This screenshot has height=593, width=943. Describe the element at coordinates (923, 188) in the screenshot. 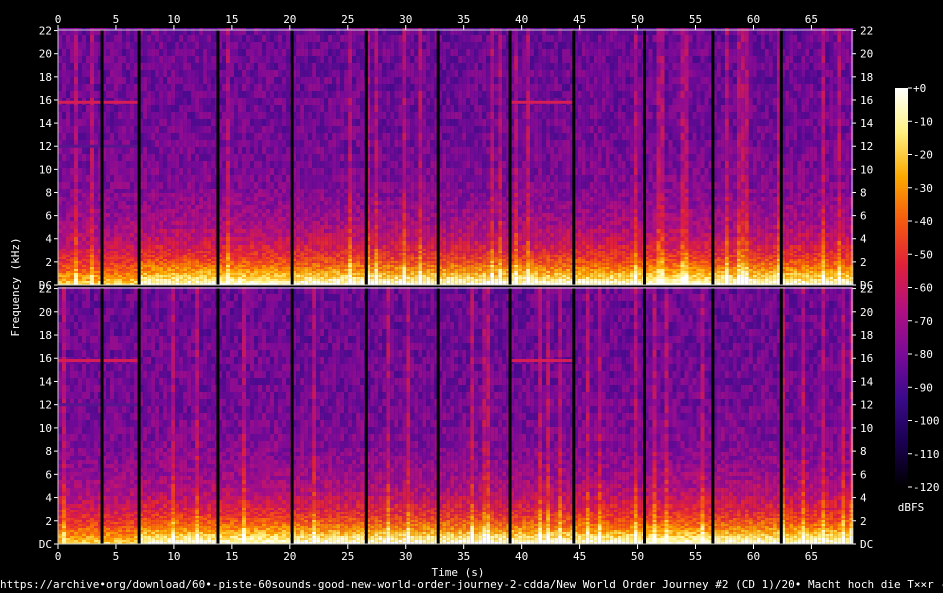

I see `colorbar-tick-label: -30` at that location.